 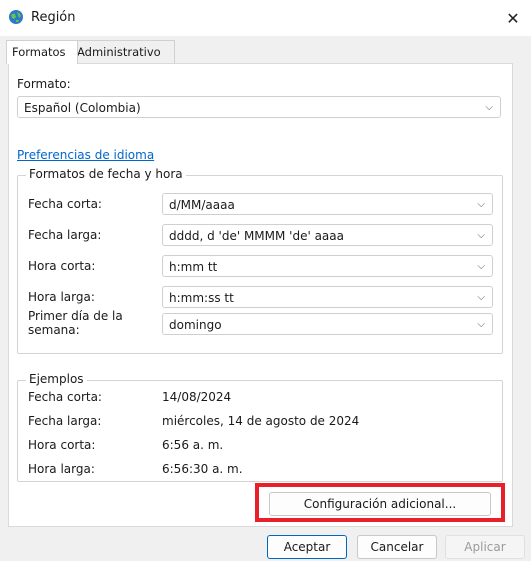 I want to click on short-date-dropdown: d/MM/aaaa ⌵, so click(x=327, y=204).